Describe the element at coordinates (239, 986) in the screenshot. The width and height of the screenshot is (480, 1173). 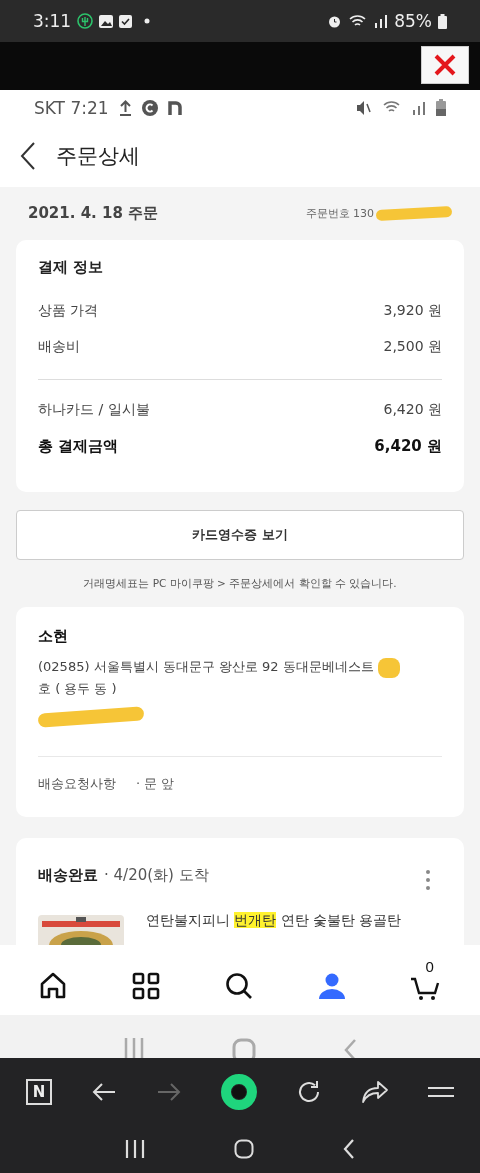
I see `search-icon` at that location.